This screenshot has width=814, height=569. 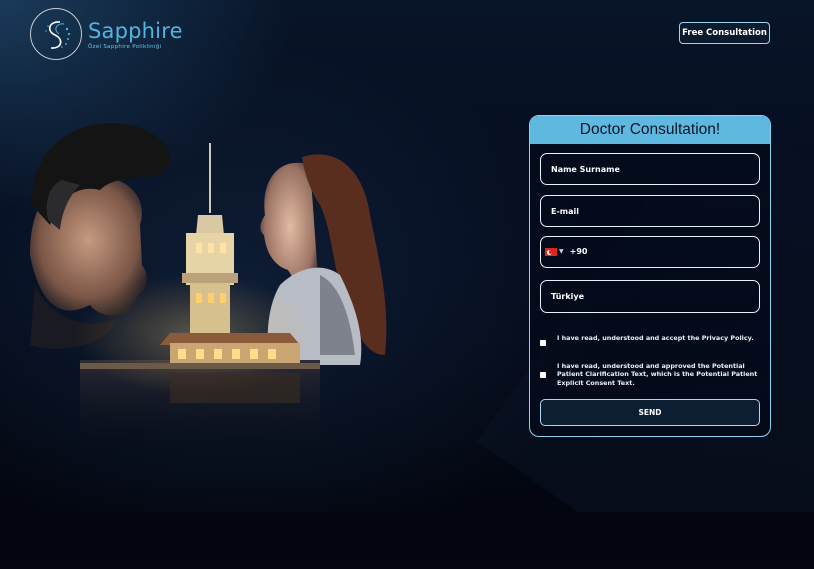 I want to click on privacy-checkbox, so click(x=543, y=343).